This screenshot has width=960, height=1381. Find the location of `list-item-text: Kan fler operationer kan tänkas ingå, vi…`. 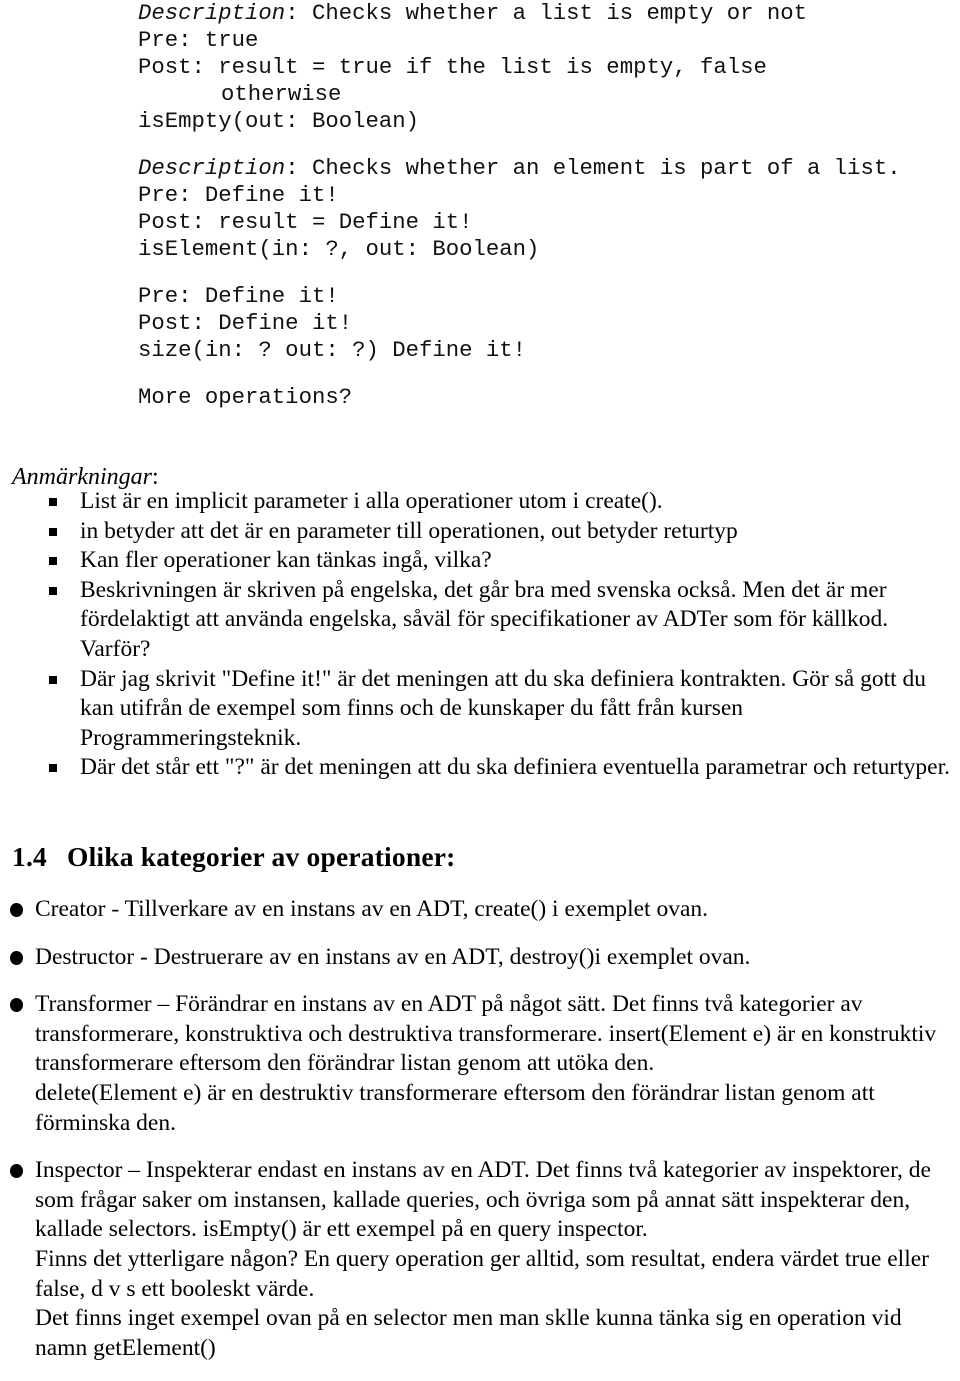

list-item-text: Kan fler operationer kan tänkas ingå, vi… is located at coordinates (286, 560).